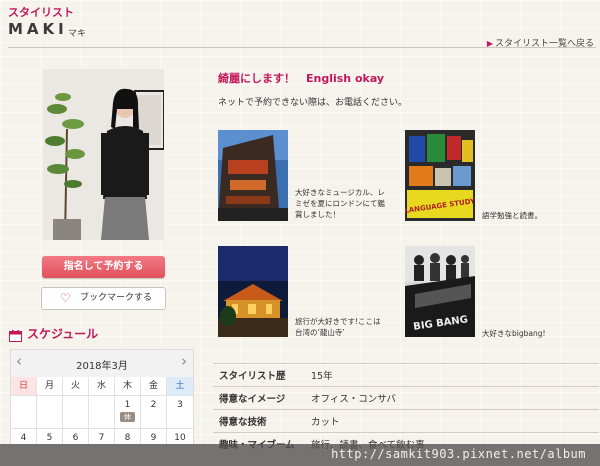  What do you see at coordinates (301, 78) in the screenshot?
I see `stylist-catchphrase: 綺麗にします！ English okay` at bounding box center [301, 78].